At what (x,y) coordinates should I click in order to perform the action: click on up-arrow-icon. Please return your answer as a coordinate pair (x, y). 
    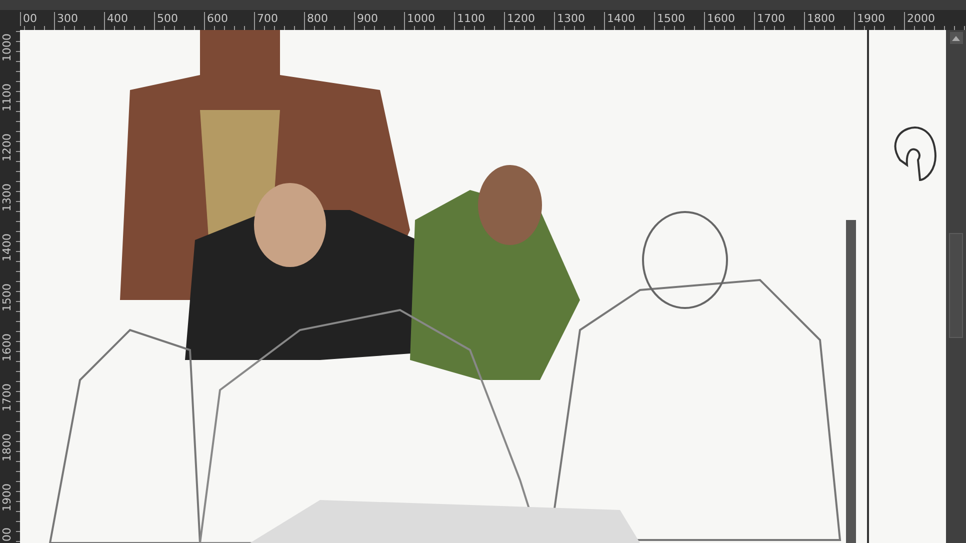
    Looking at the image, I should click on (956, 38).